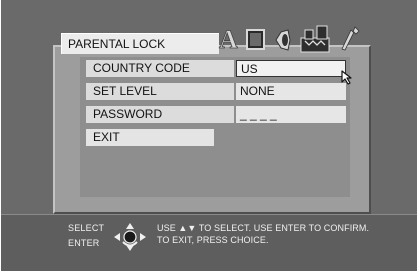 The width and height of the screenshot is (418, 271). Describe the element at coordinates (263, 228) in the screenshot. I see `hint-line-1: USE ▲▼ TO SELECT. USE ENTER TO CONFIRM.` at that location.